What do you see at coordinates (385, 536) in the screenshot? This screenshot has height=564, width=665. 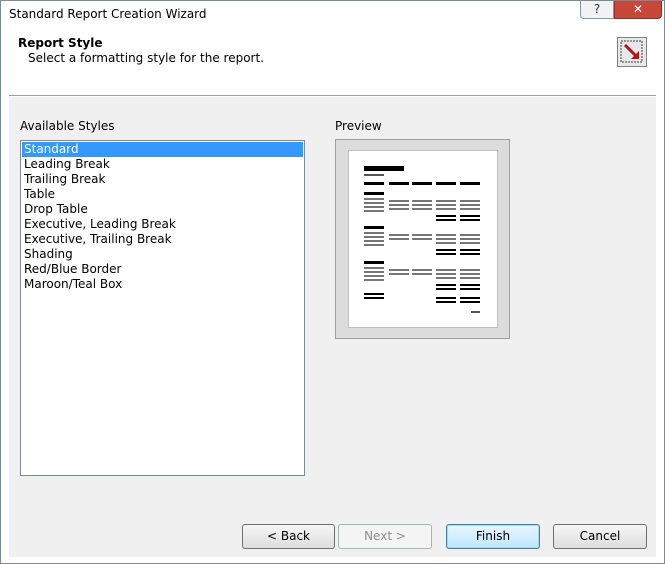 I see `next-button: Next >` at bounding box center [385, 536].